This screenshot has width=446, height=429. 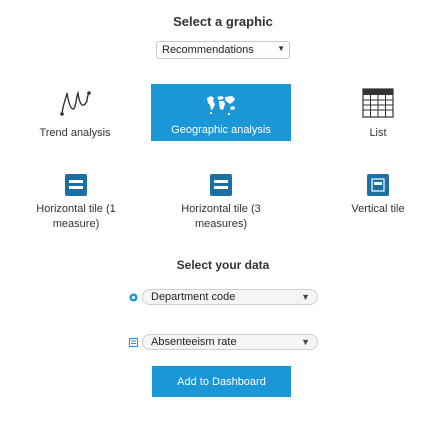 I want to click on dimension-select-value: Department code, so click(x=193, y=297).